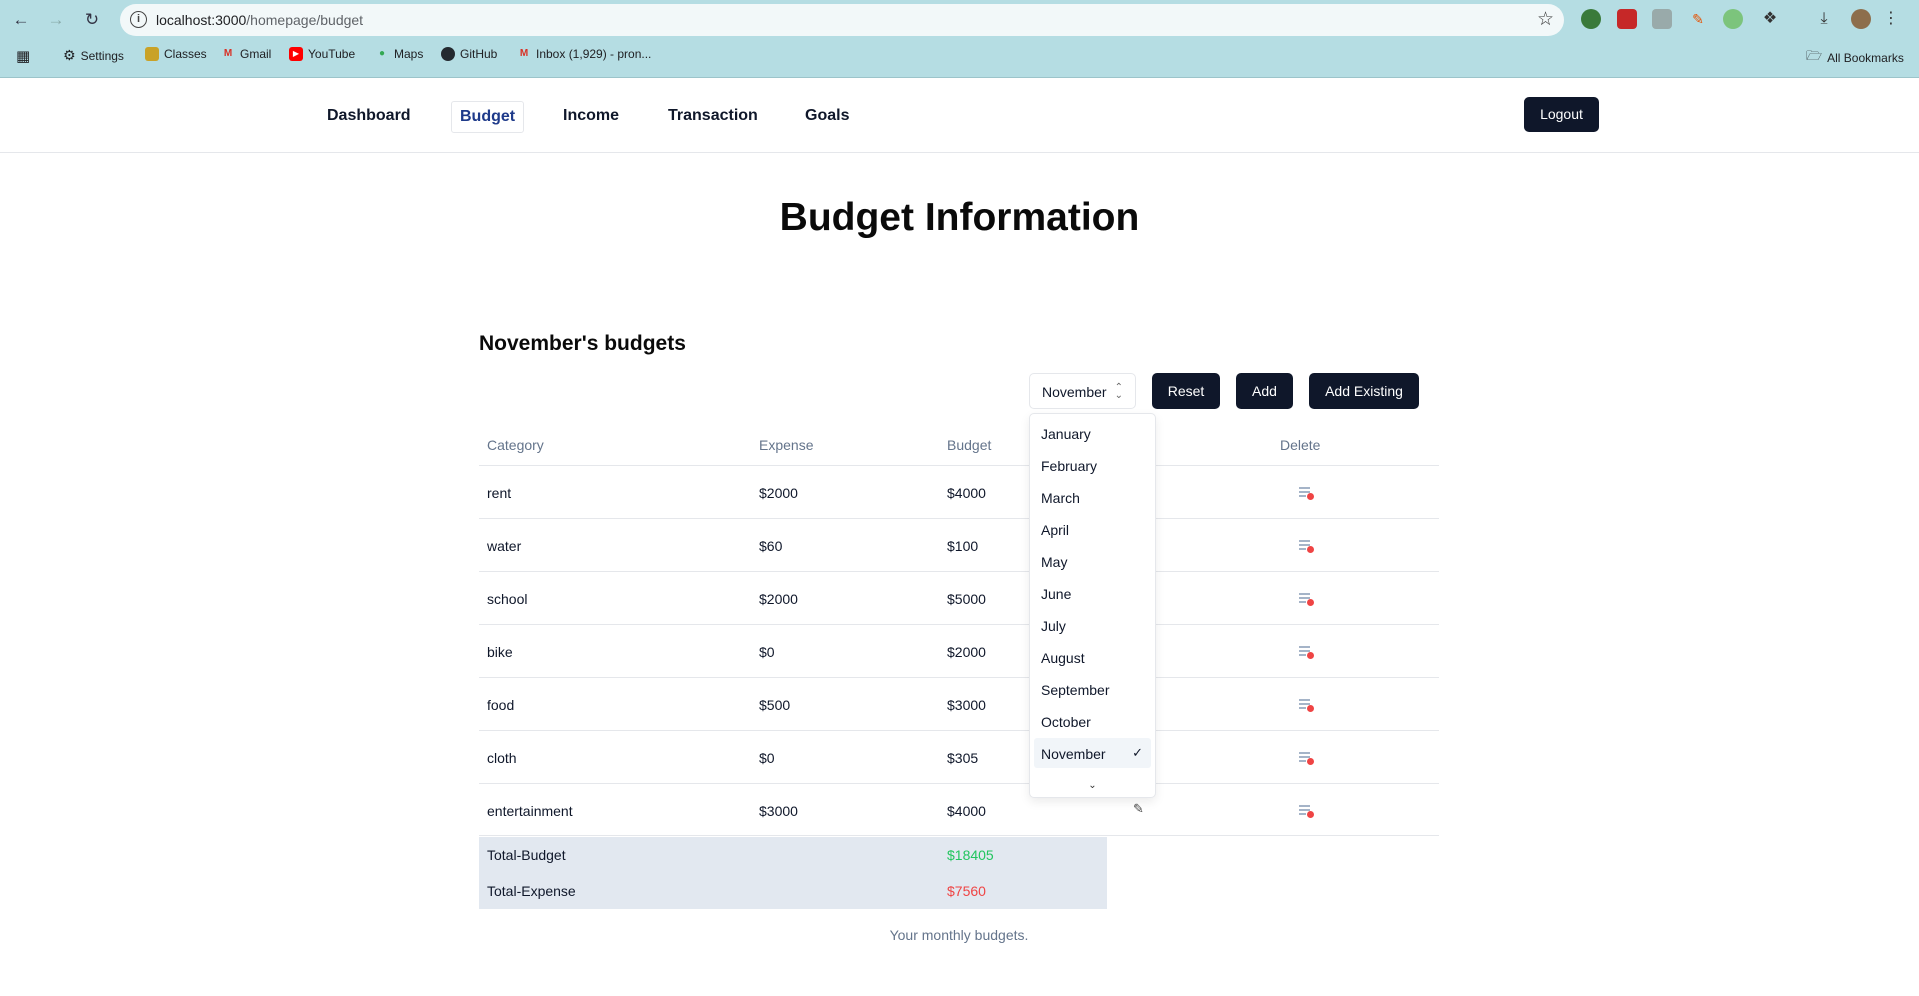  What do you see at coordinates (1082, 391) in the screenshot?
I see `month-select: November ⌃ ⌄` at bounding box center [1082, 391].